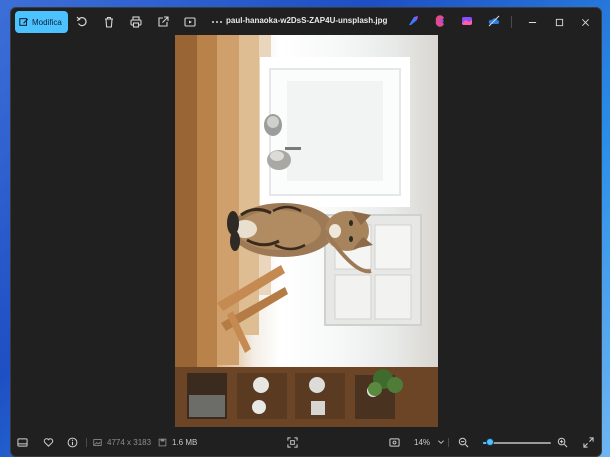 This screenshot has width=610, height=457. I want to click on zoom-slider, so click(517, 442).